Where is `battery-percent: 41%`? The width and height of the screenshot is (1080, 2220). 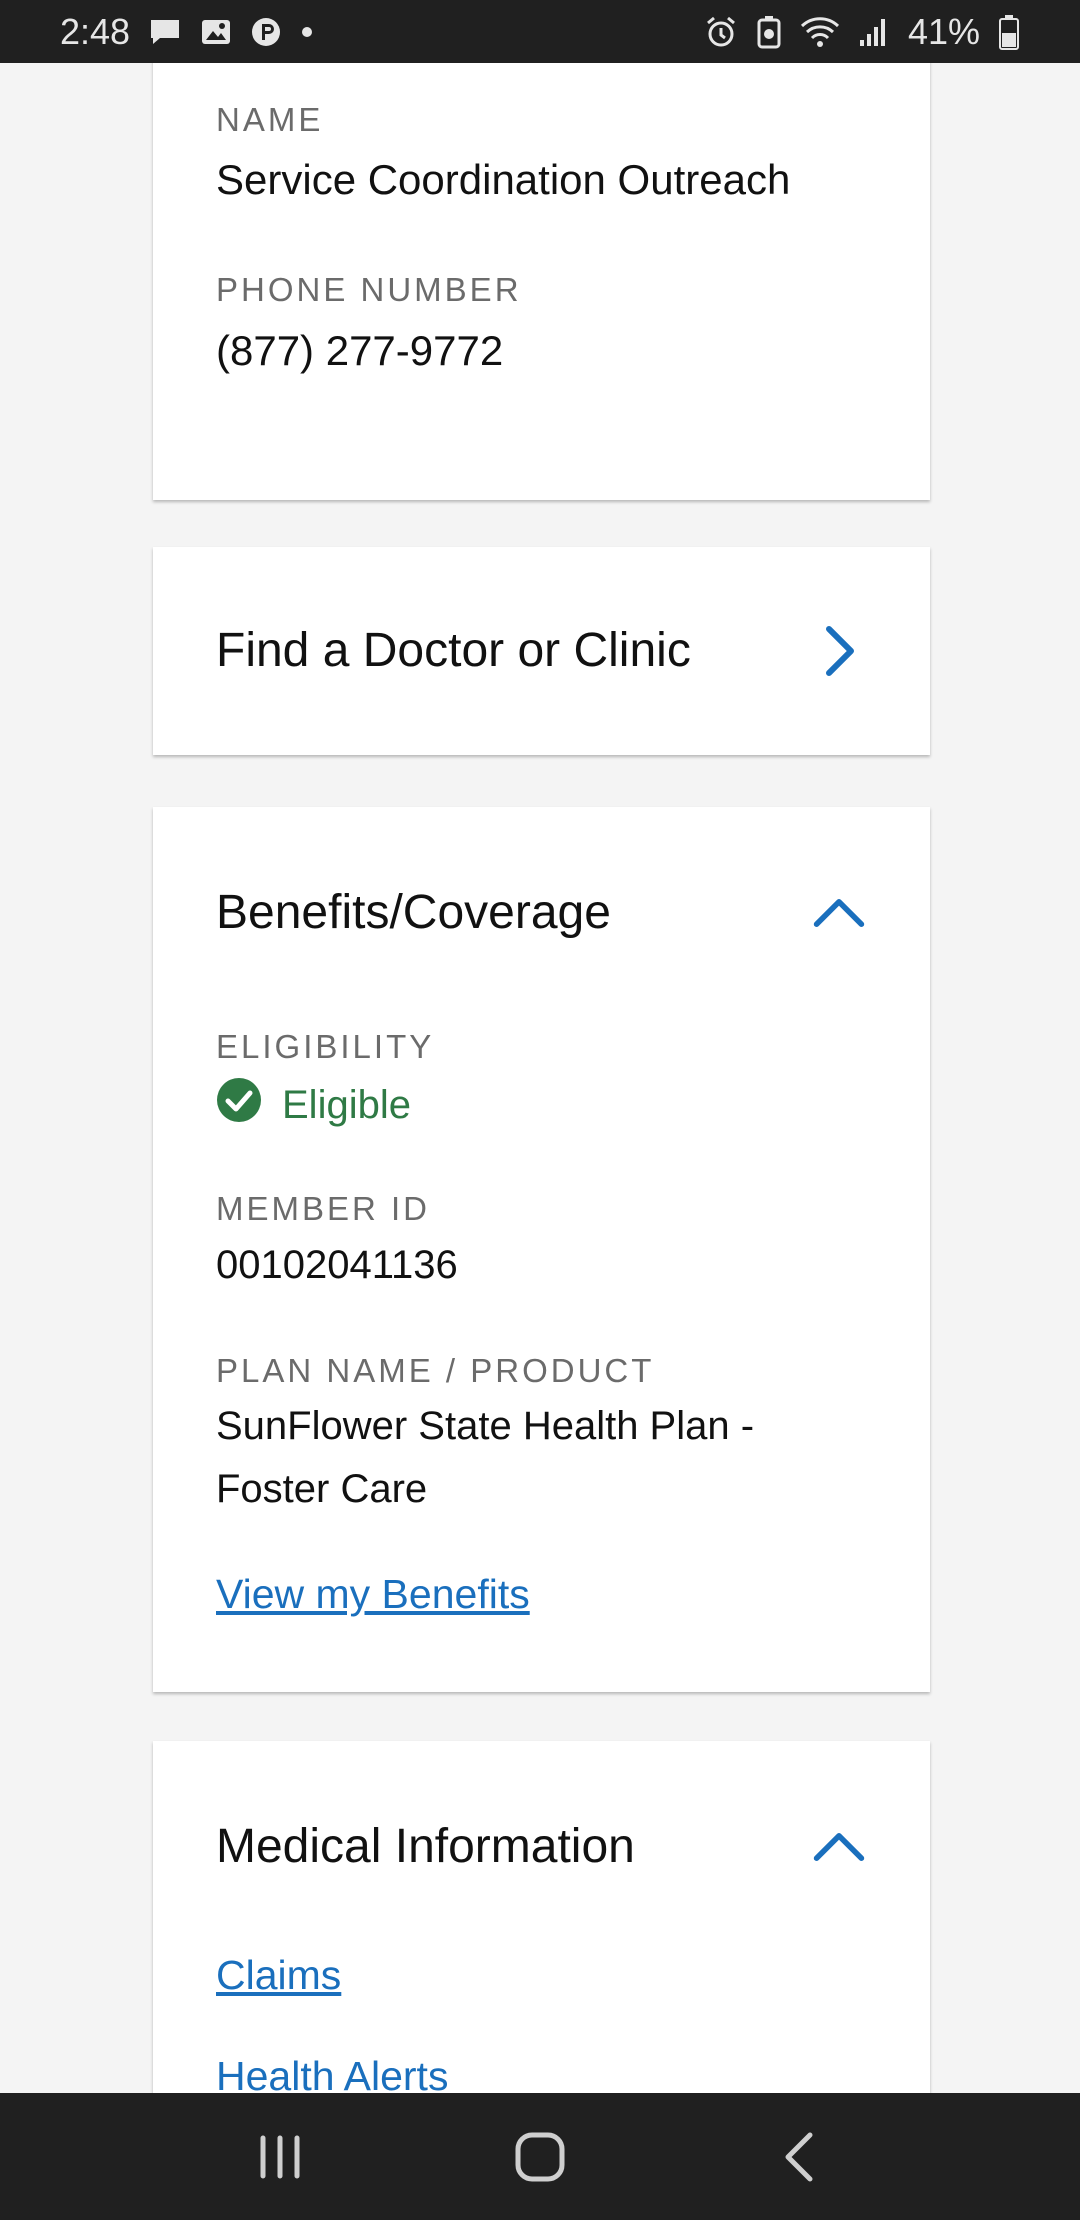 battery-percent: 41% is located at coordinates (943, 31).